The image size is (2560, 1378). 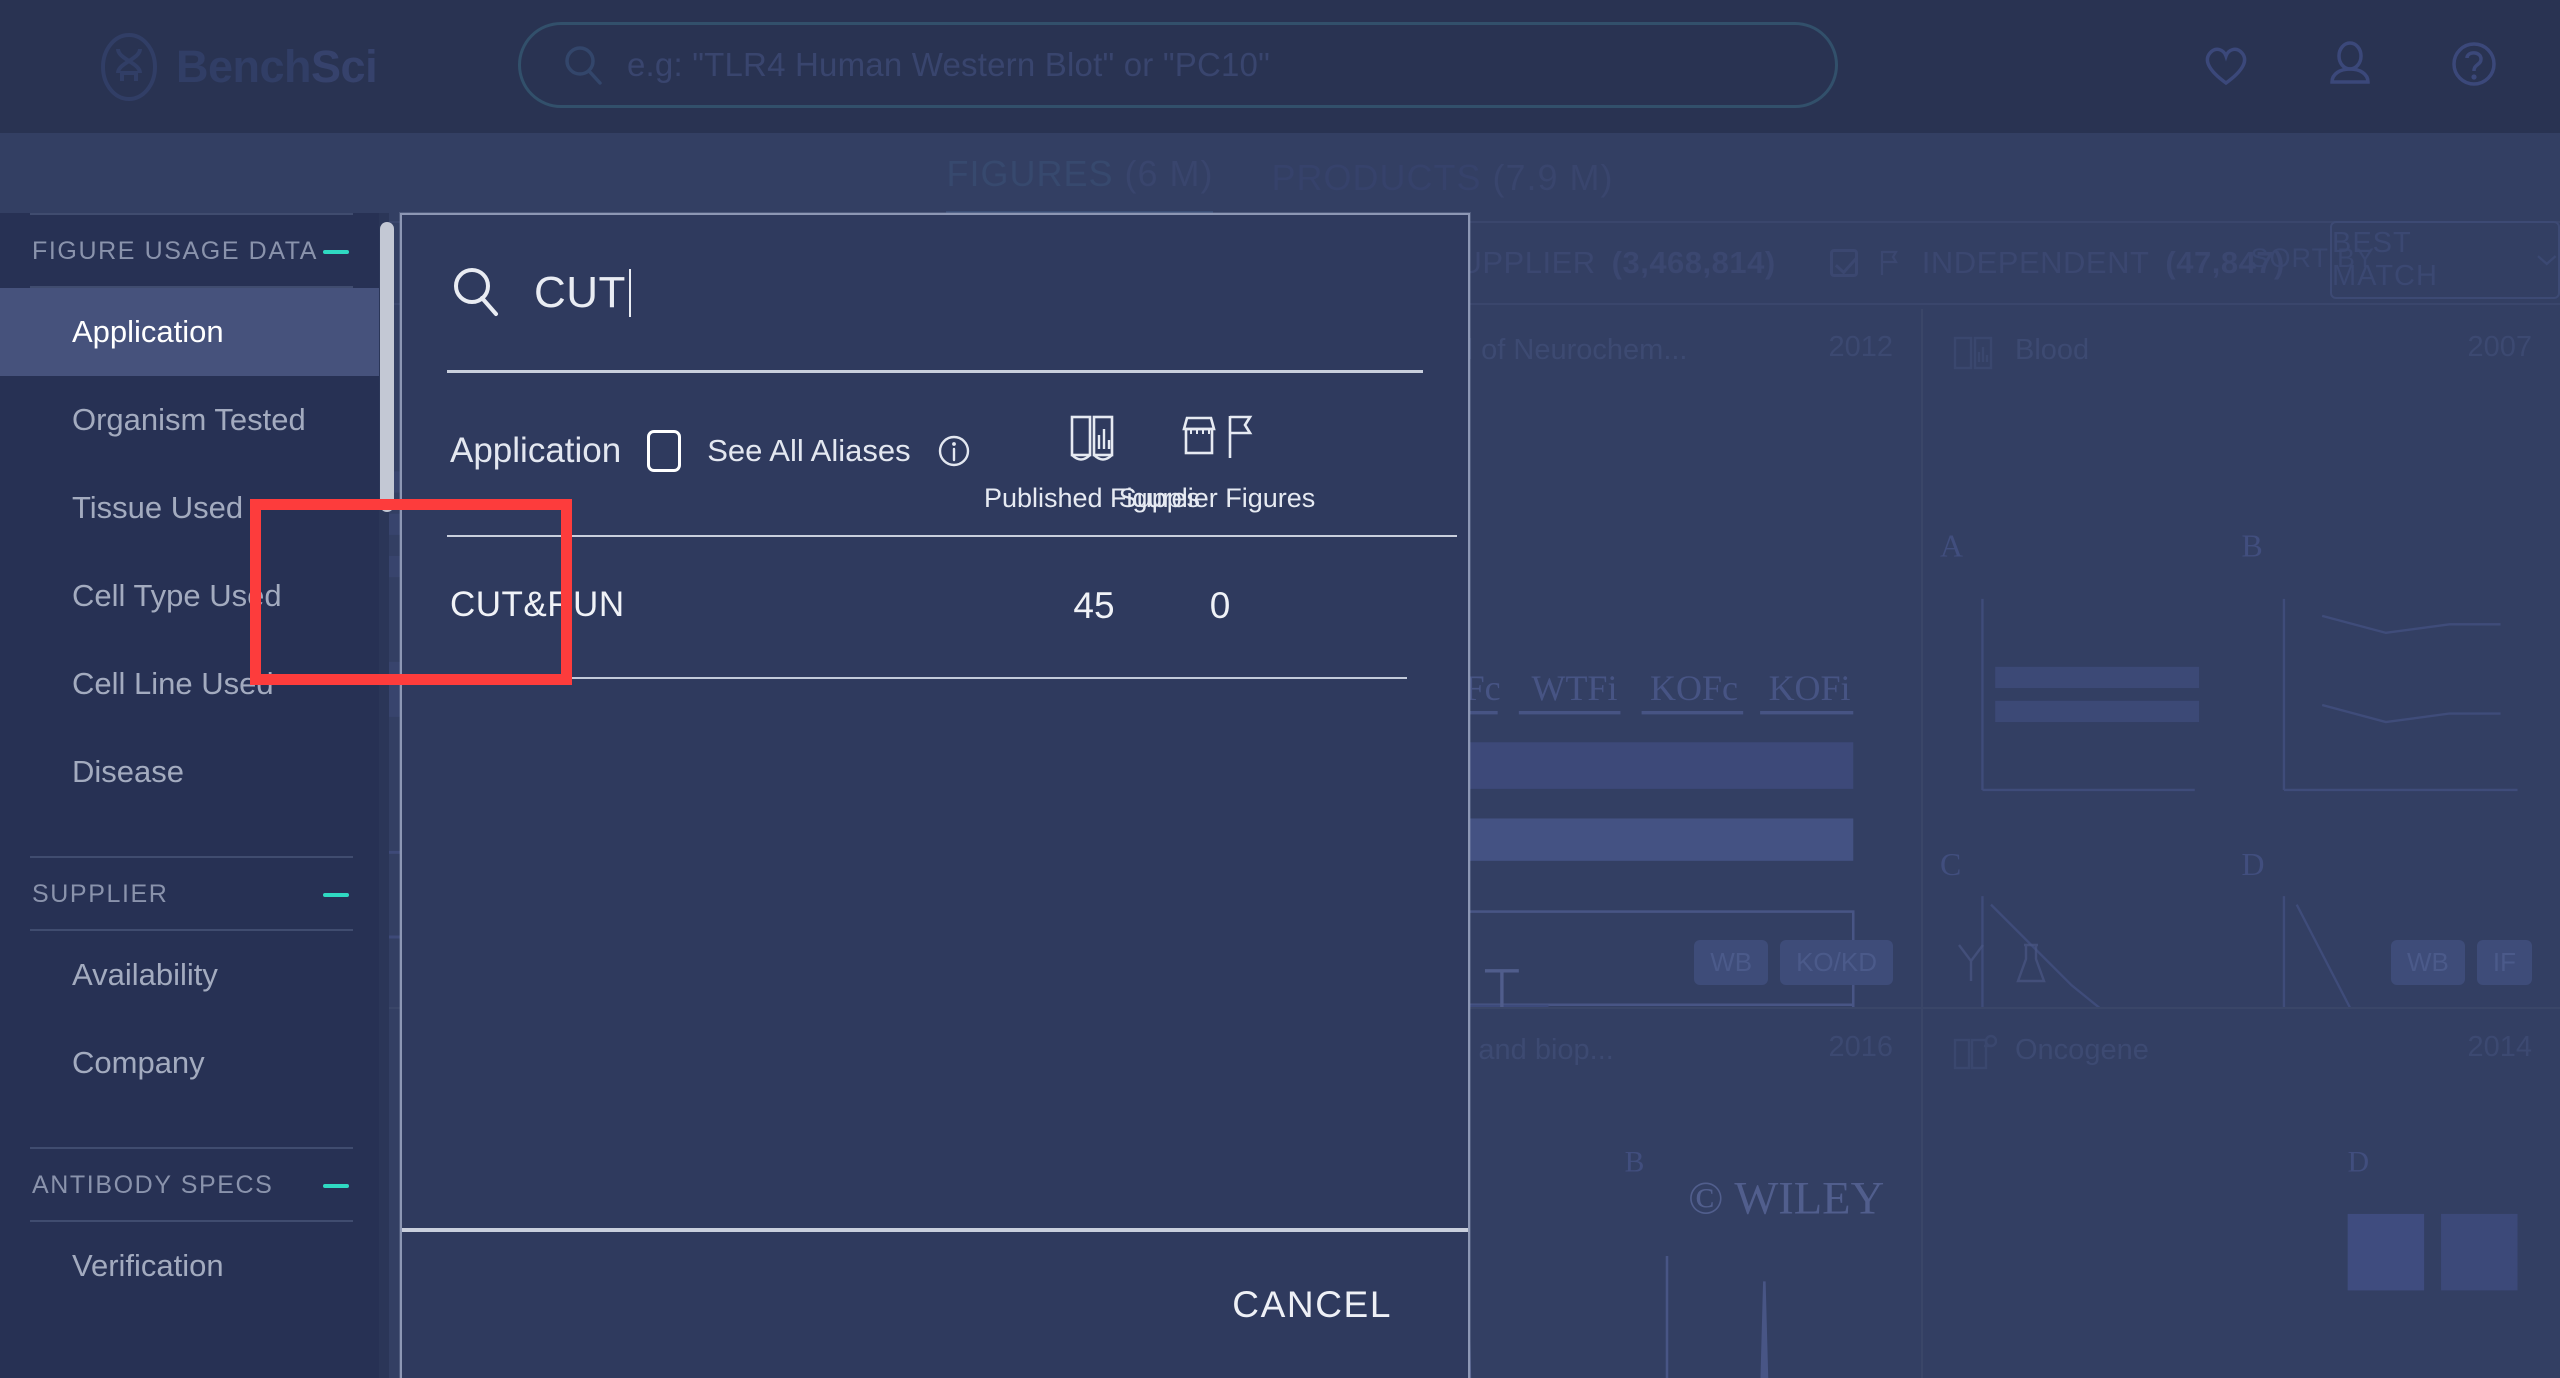 I want to click on independent-icon, so click(x=1889, y=262).